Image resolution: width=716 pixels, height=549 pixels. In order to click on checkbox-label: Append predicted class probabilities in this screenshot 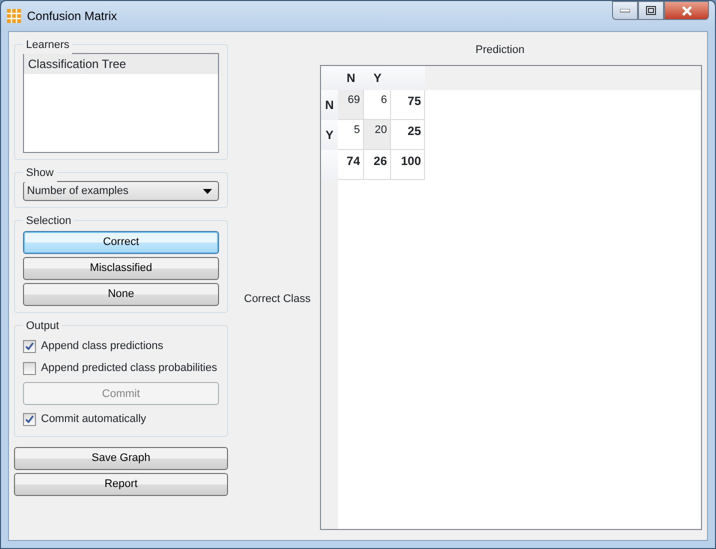, I will do `click(129, 368)`.